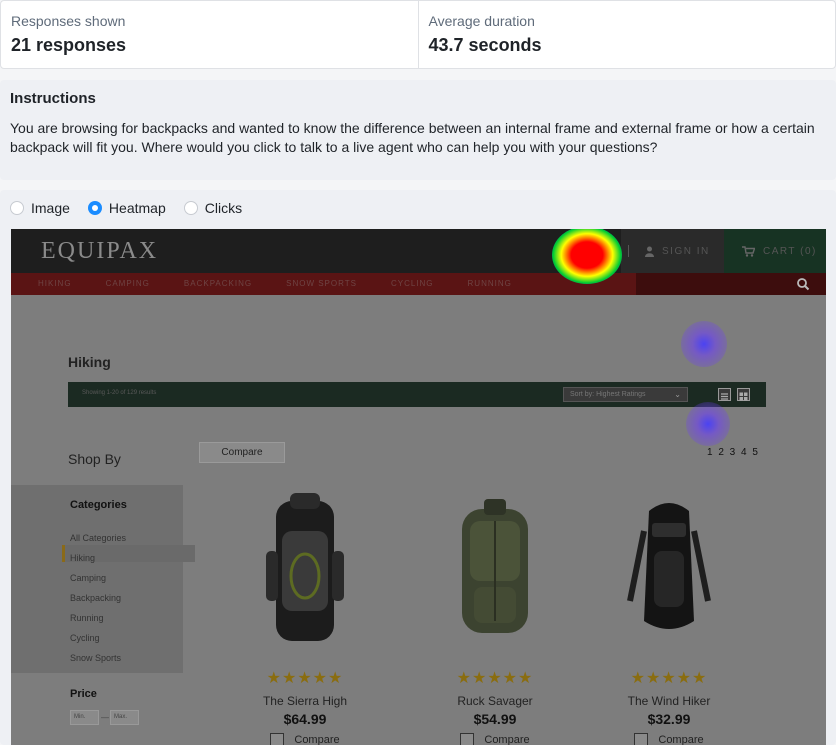 The height and width of the screenshot is (745, 836). Describe the element at coordinates (53, 98) in the screenshot. I see `instructions-title: Instructions` at that location.